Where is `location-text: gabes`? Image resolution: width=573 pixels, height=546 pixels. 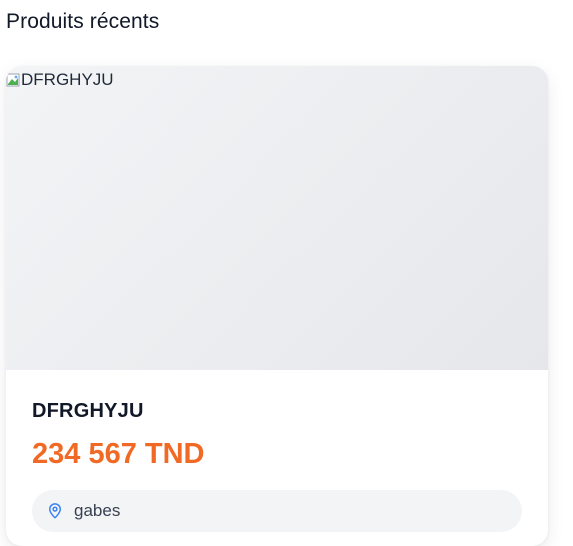
location-text: gabes is located at coordinates (97, 510).